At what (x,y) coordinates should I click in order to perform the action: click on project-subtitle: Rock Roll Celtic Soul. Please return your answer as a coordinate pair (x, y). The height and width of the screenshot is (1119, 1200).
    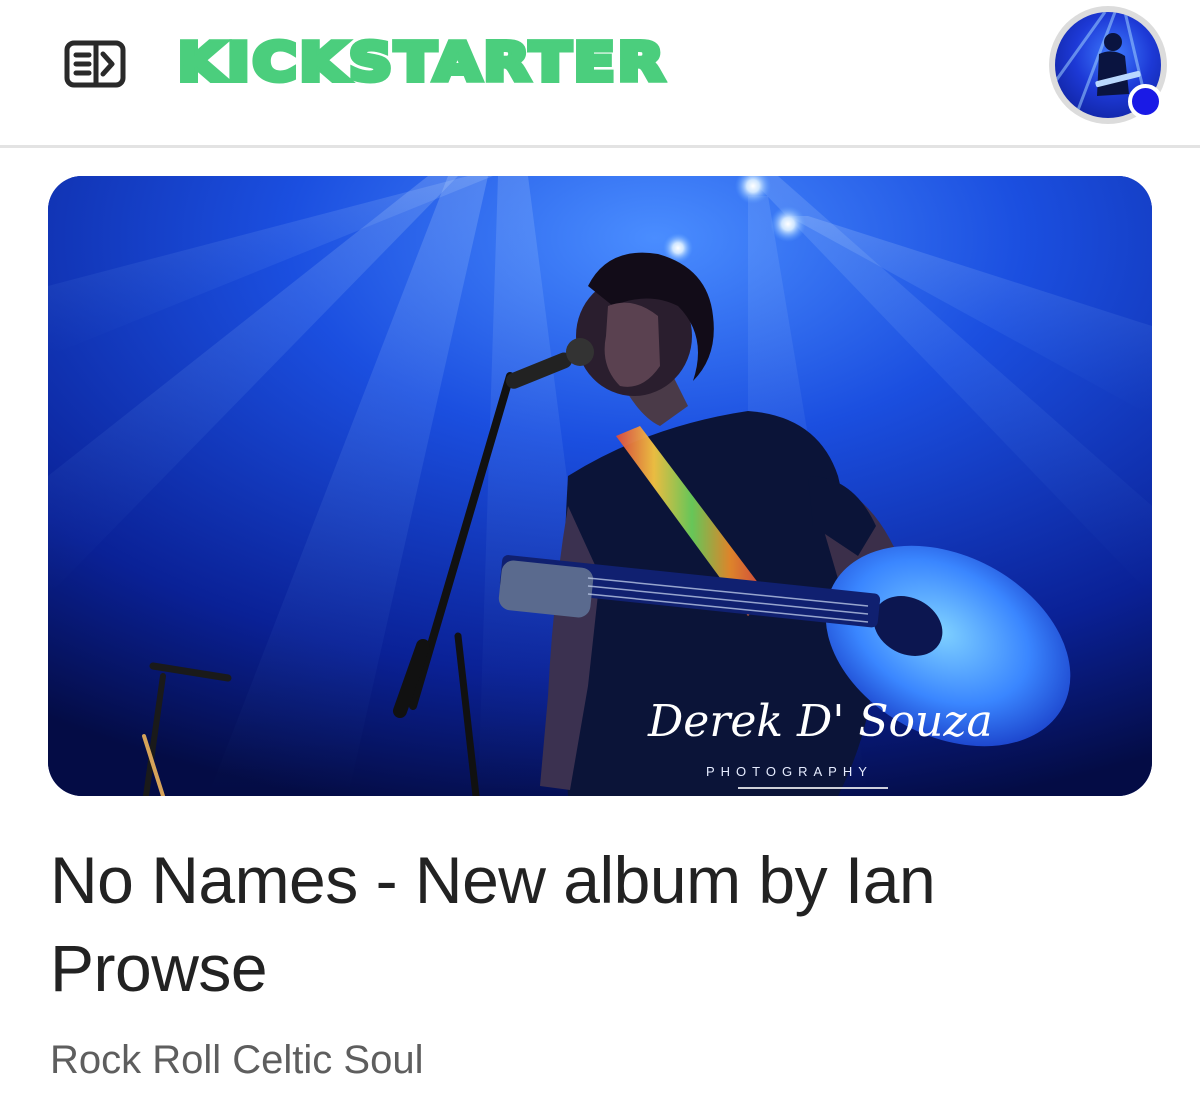
    Looking at the image, I should click on (237, 1060).